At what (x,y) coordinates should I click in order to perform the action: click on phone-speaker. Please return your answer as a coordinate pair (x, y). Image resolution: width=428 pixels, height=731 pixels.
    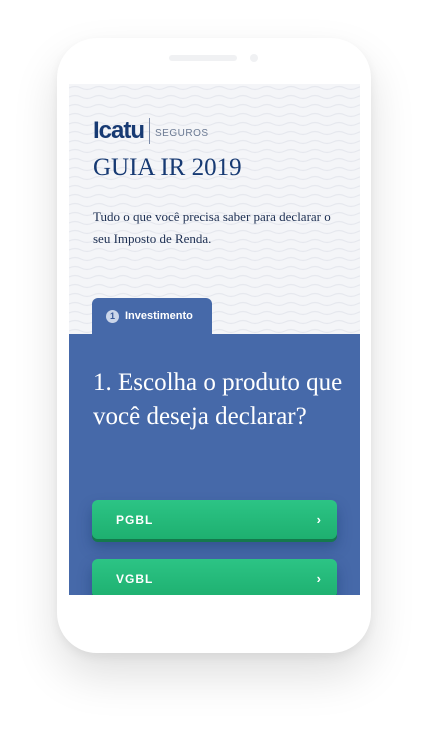
    Looking at the image, I should click on (203, 58).